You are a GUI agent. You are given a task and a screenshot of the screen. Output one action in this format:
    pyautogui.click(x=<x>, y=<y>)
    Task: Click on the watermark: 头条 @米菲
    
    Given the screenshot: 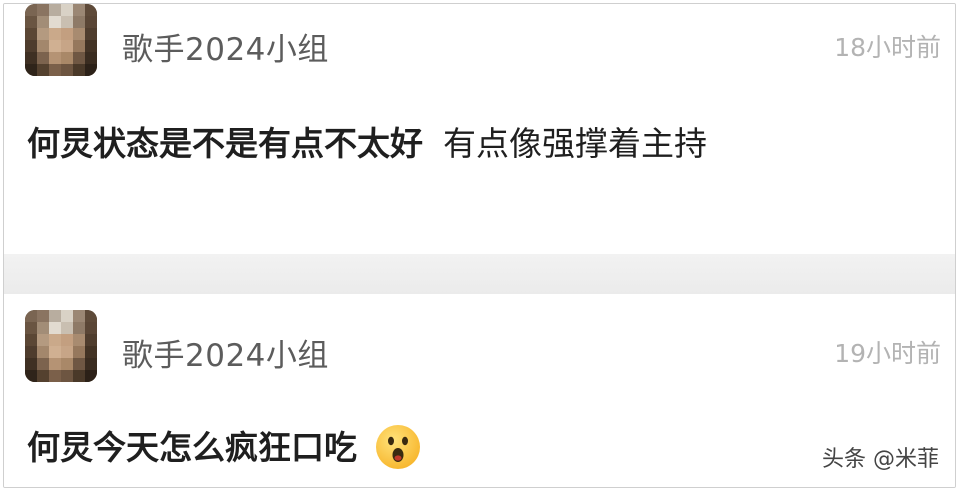 What is the action you would take?
    pyautogui.click(x=880, y=459)
    